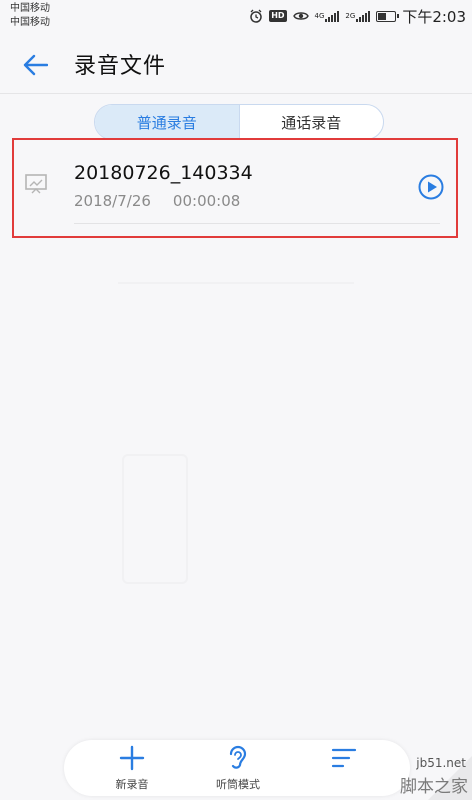  Describe the element at coordinates (427, 771) in the screenshot. I see `watermark: jb51.net 脚本之家` at that location.